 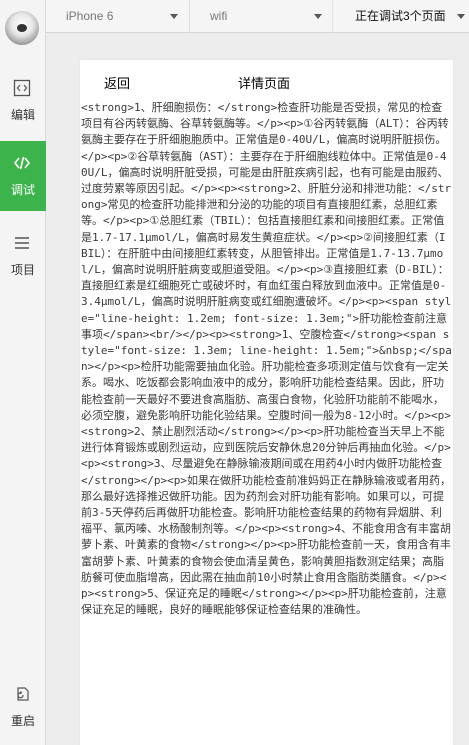 I want to click on debug-pages-status: 正在调试3个页面, so click(x=400, y=16).